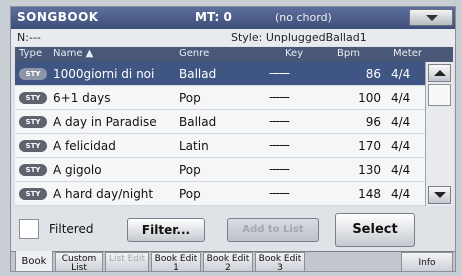  What do you see at coordinates (176, 261) in the screenshot?
I see `tab-book-edit-1: Book Edit 1` at bounding box center [176, 261].